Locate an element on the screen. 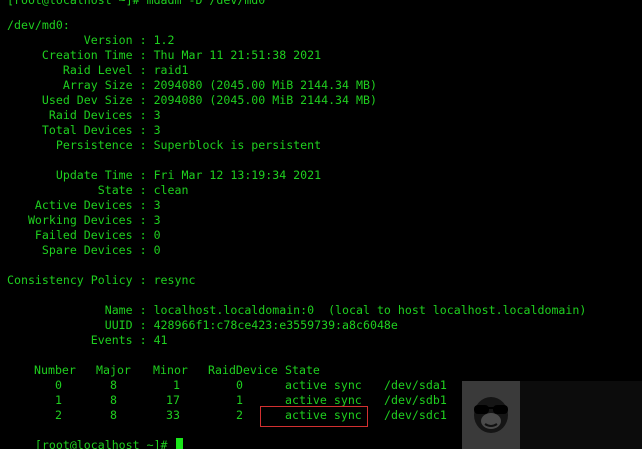 The width and height of the screenshot is (642, 449). status-active-devices: Active Devices : 3 is located at coordinates (84, 205).